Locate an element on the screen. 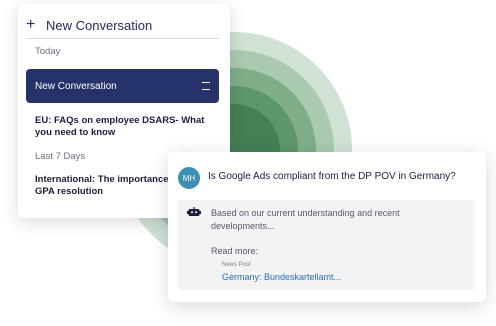 This screenshot has width=496, height=326. news-type-label: News Post is located at coordinates (236, 265).